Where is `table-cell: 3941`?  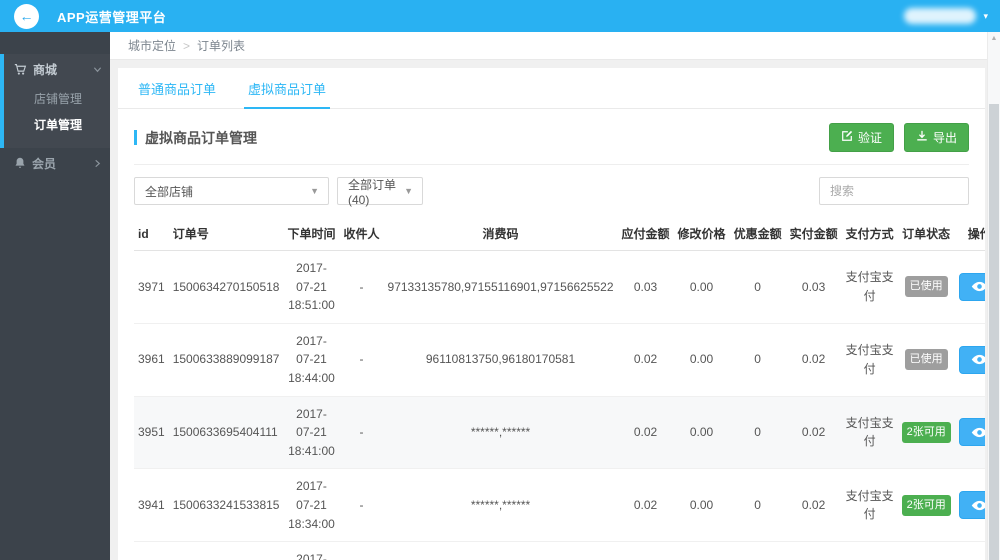
table-cell: 3941 is located at coordinates (151, 505).